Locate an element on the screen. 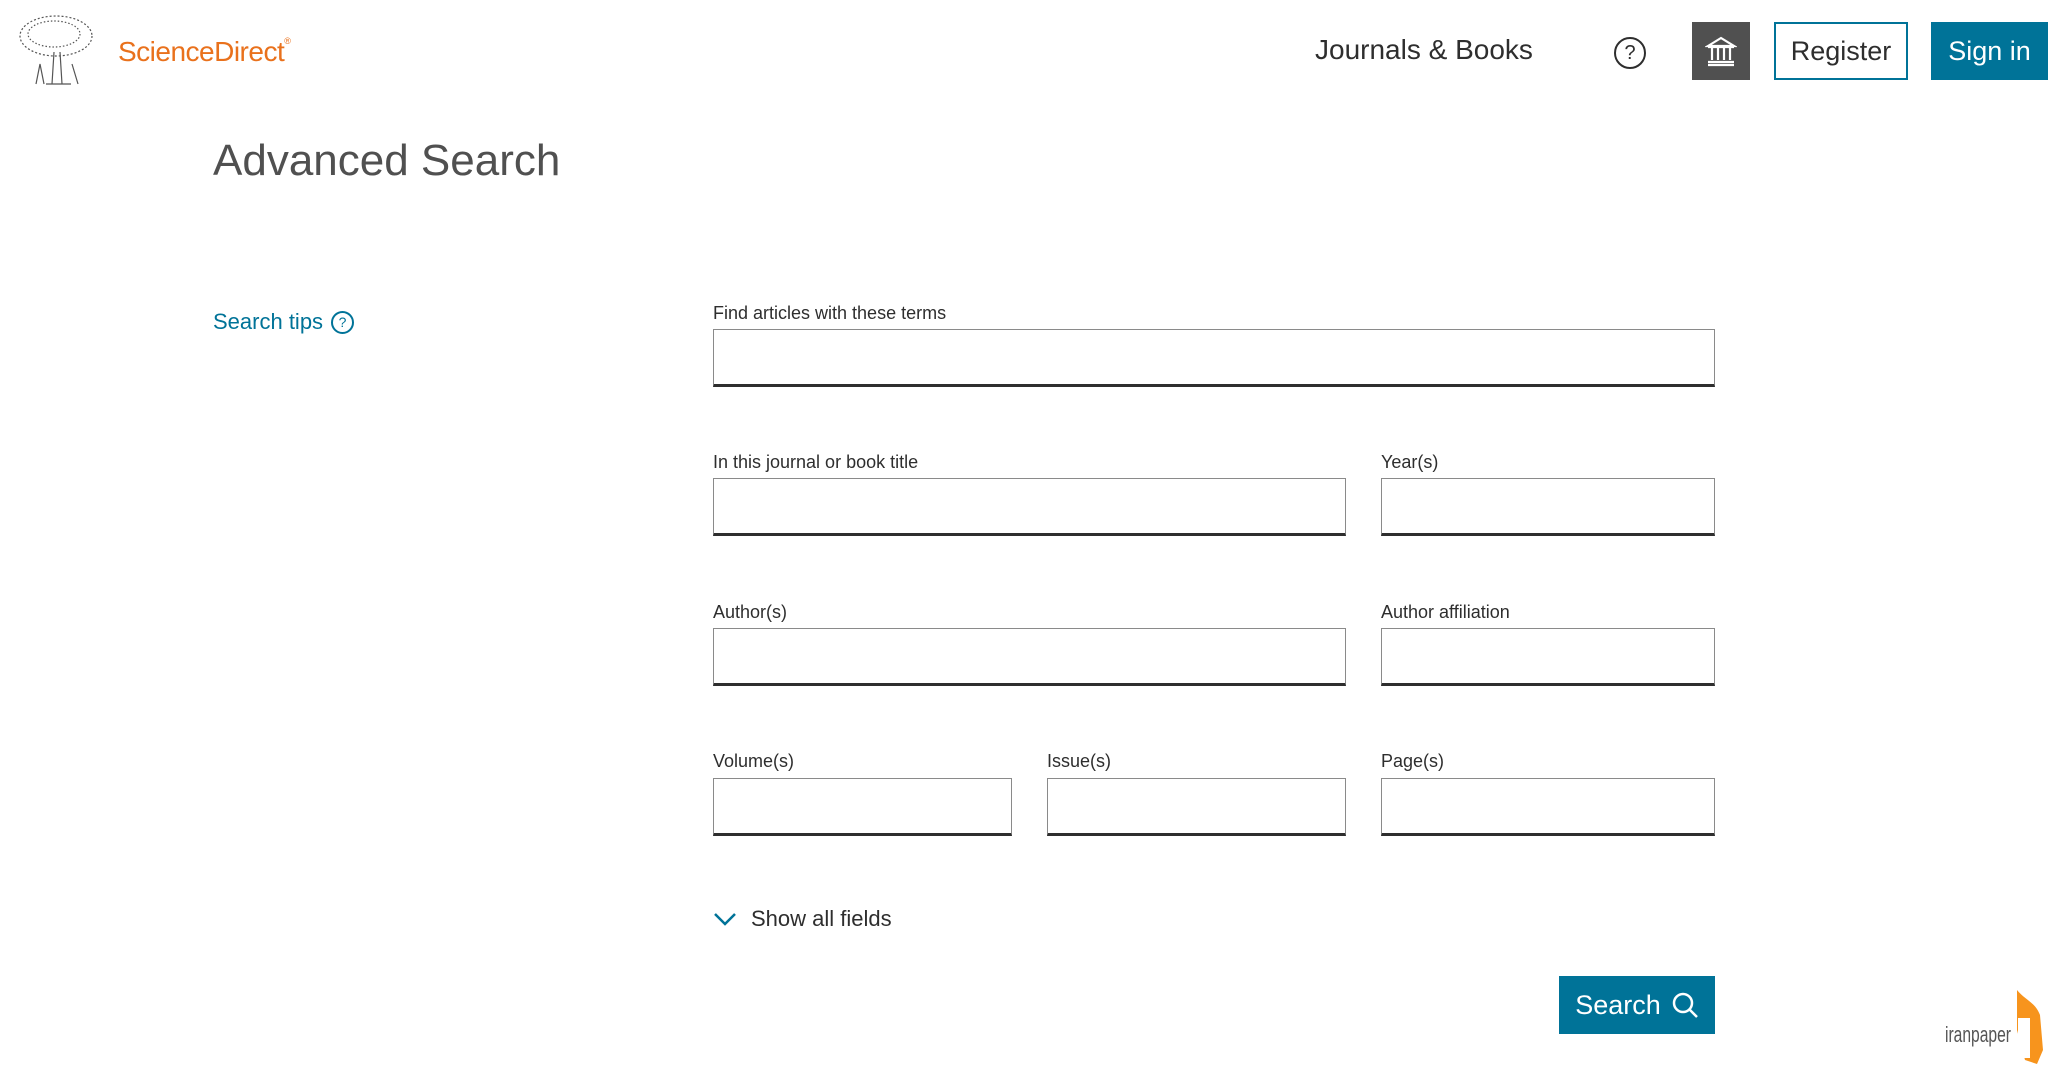 This screenshot has height=1086, width=2048. institution-icon is located at coordinates (1721, 51).